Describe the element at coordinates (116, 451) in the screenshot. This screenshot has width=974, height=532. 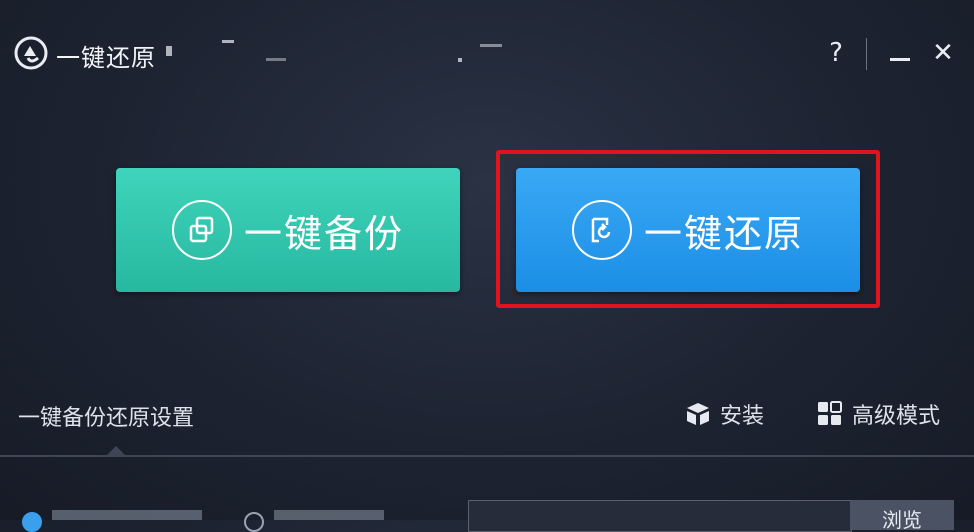
I see `settings-tab-pointer` at that location.